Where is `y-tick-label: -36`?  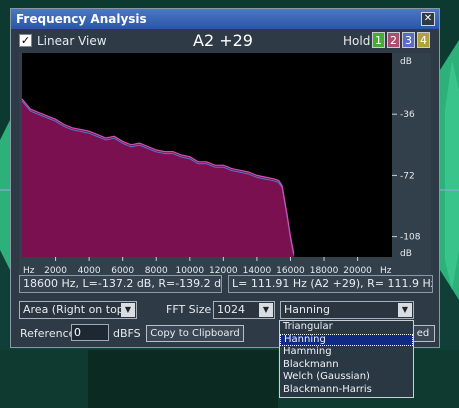
y-tick-label: -36 is located at coordinates (407, 115).